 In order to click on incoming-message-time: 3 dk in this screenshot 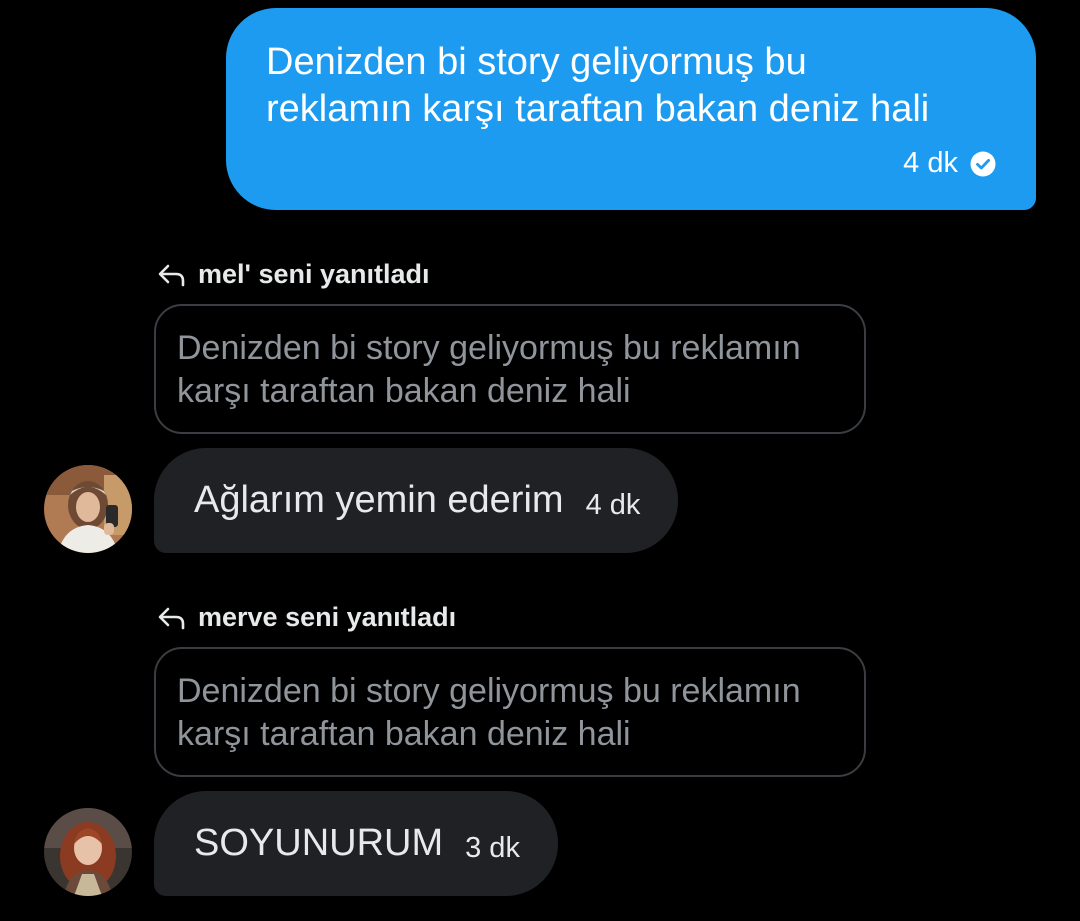, I will do `click(492, 848)`.